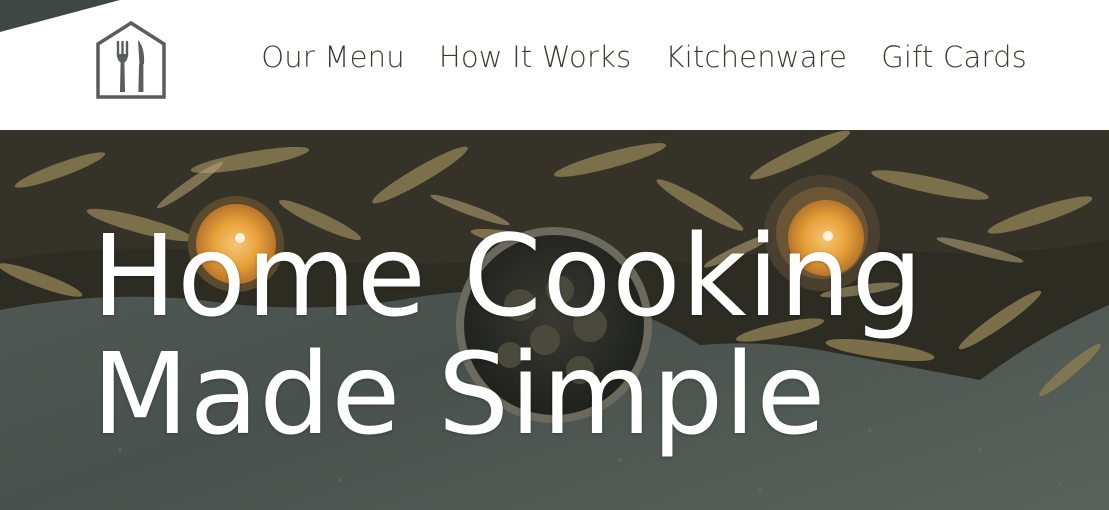 This screenshot has width=1109, height=510. What do you see at coordinates (535, 57) in the screenshot?
I see `nav-link-how-it-works: How It Works` at bounding box center [535, 57].